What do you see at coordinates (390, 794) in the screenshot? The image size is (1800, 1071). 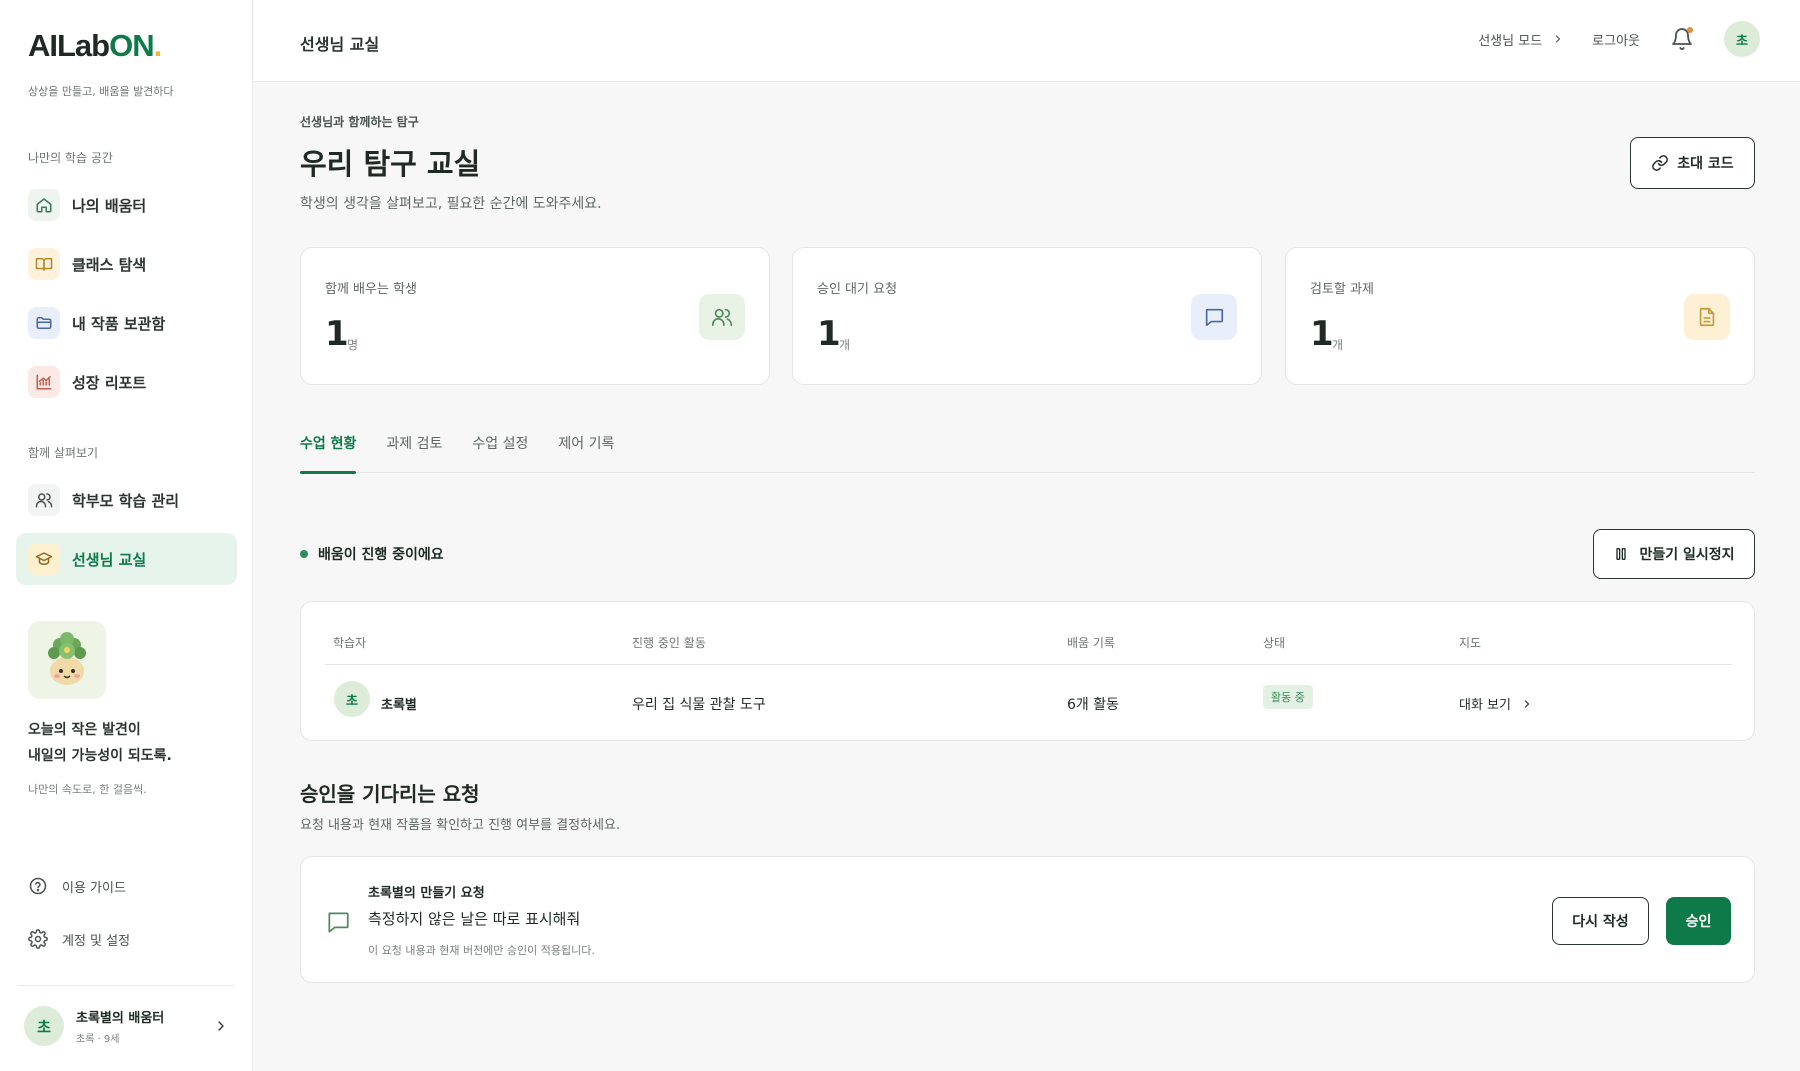 I see `pending-requests-title: 승인을 기다리는 요청` at bounding box center [390, 794].